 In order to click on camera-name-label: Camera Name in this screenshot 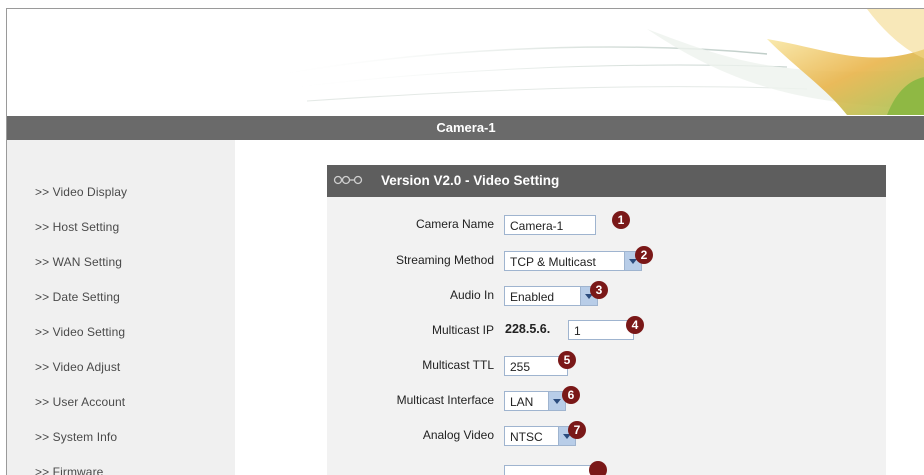, I will do `click(454, 224)`.